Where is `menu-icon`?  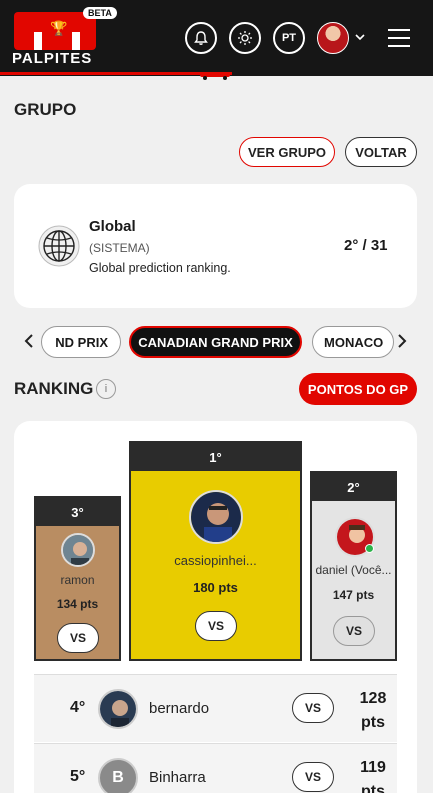 menu-icon is located at coordinates (399, 38).